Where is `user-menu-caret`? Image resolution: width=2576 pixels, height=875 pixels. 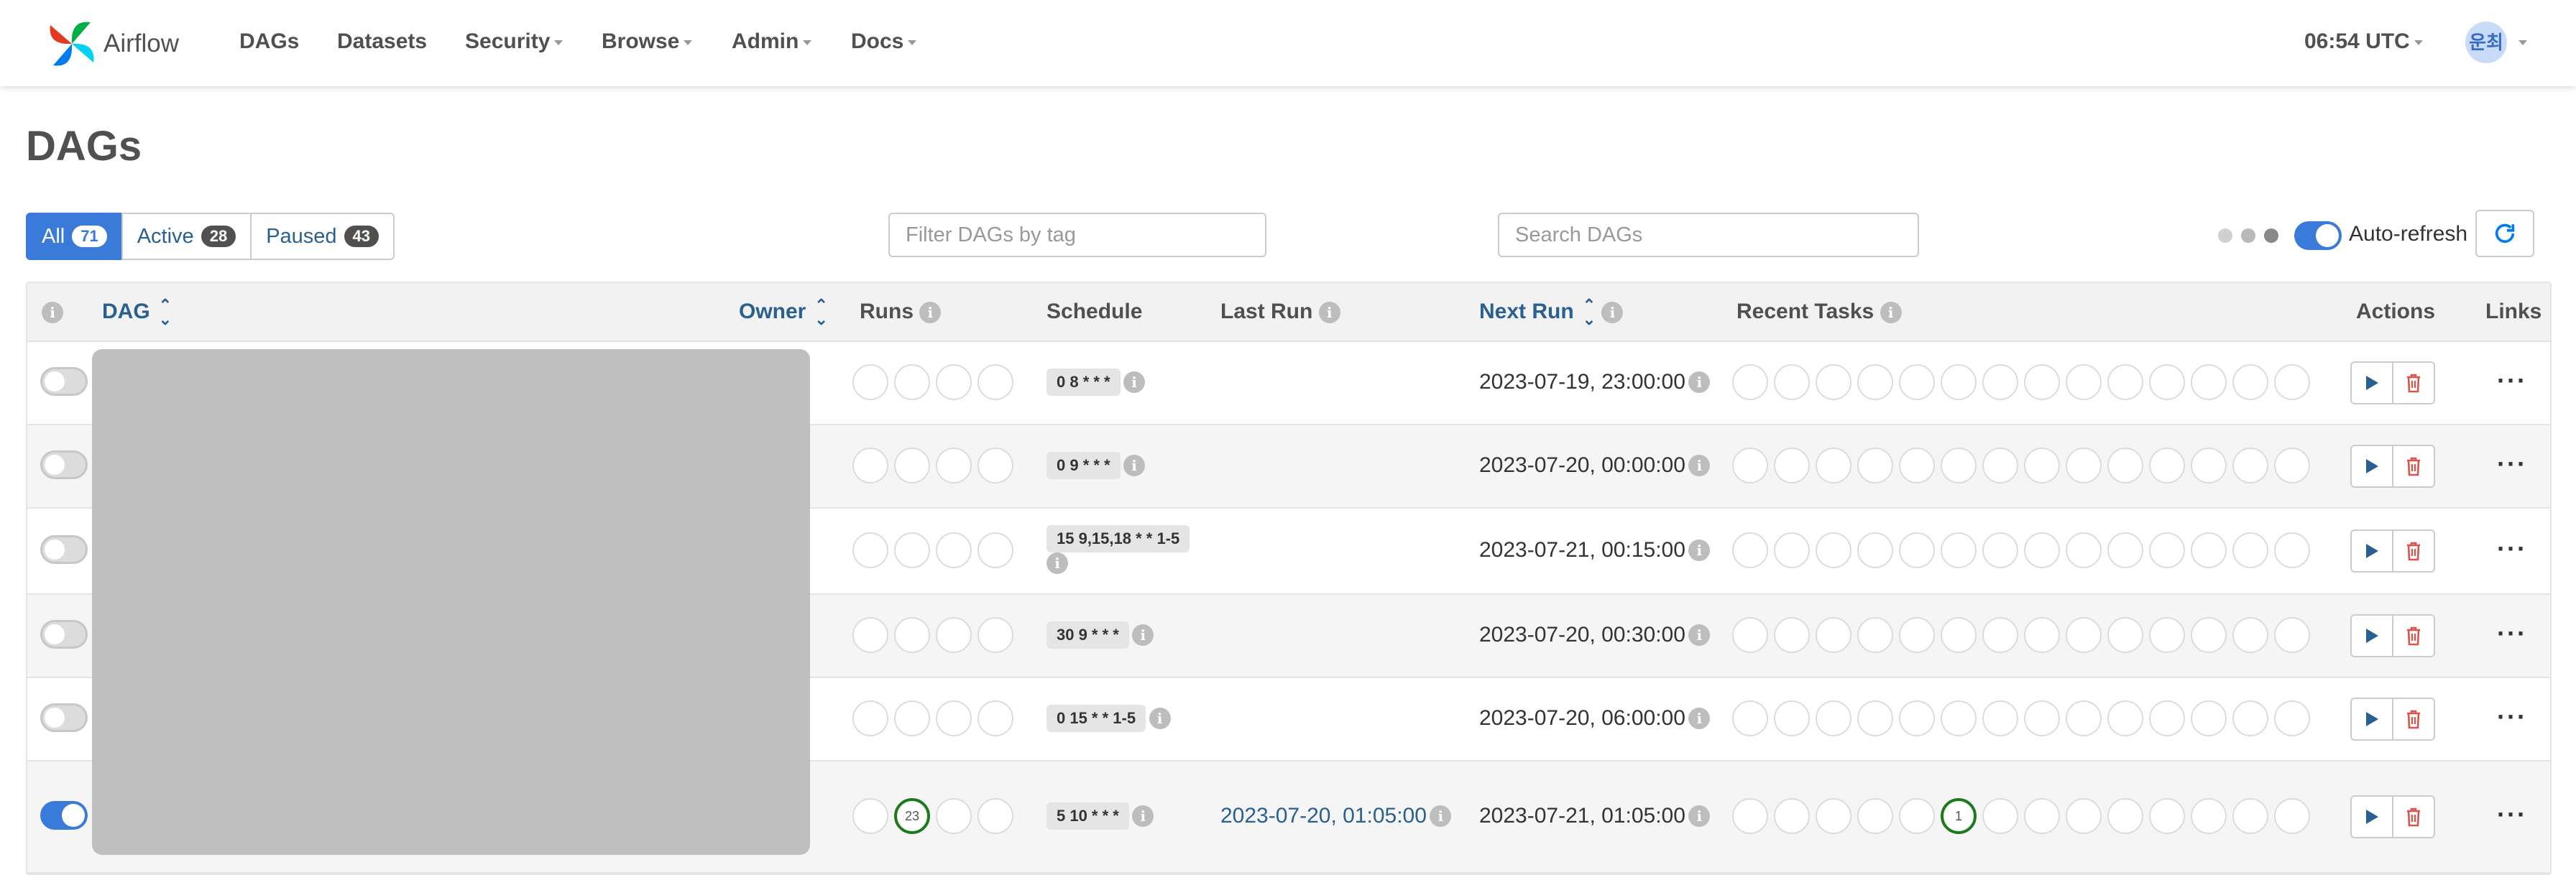
user-menu-caret is located at coordinates (2520, 41).